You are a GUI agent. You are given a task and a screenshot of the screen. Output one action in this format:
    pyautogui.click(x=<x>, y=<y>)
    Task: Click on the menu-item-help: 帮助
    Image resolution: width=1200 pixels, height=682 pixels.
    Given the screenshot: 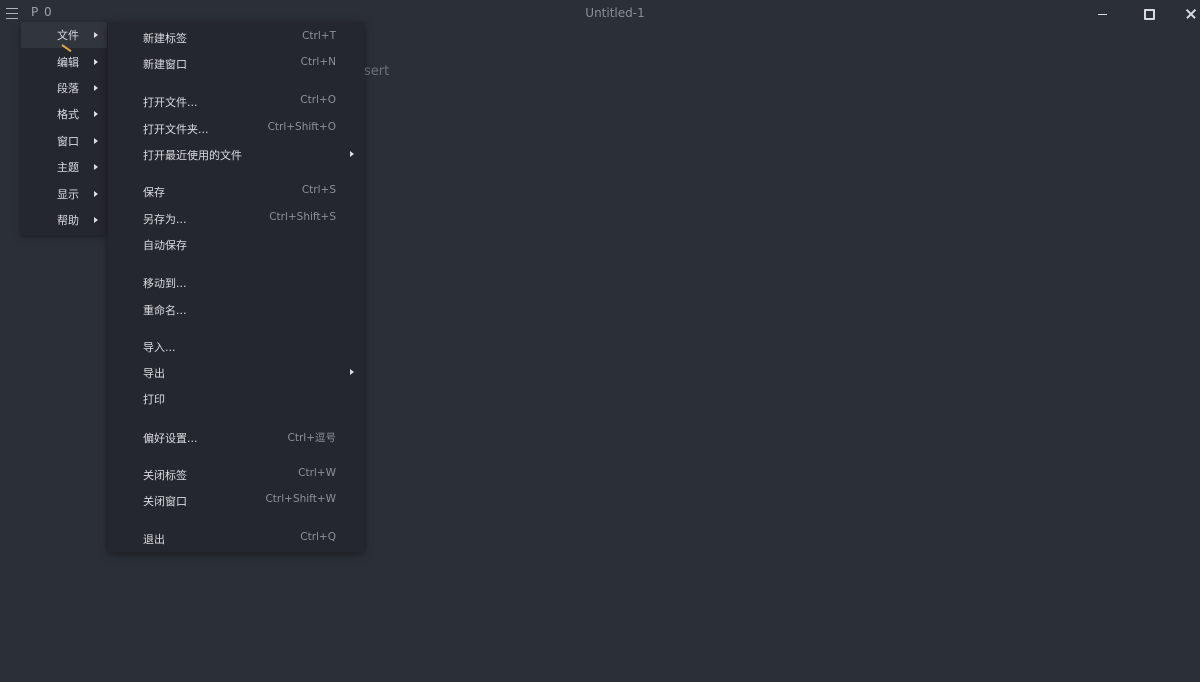 What is the action you would take?
    pyautogui.click(x=64, y=220)
    